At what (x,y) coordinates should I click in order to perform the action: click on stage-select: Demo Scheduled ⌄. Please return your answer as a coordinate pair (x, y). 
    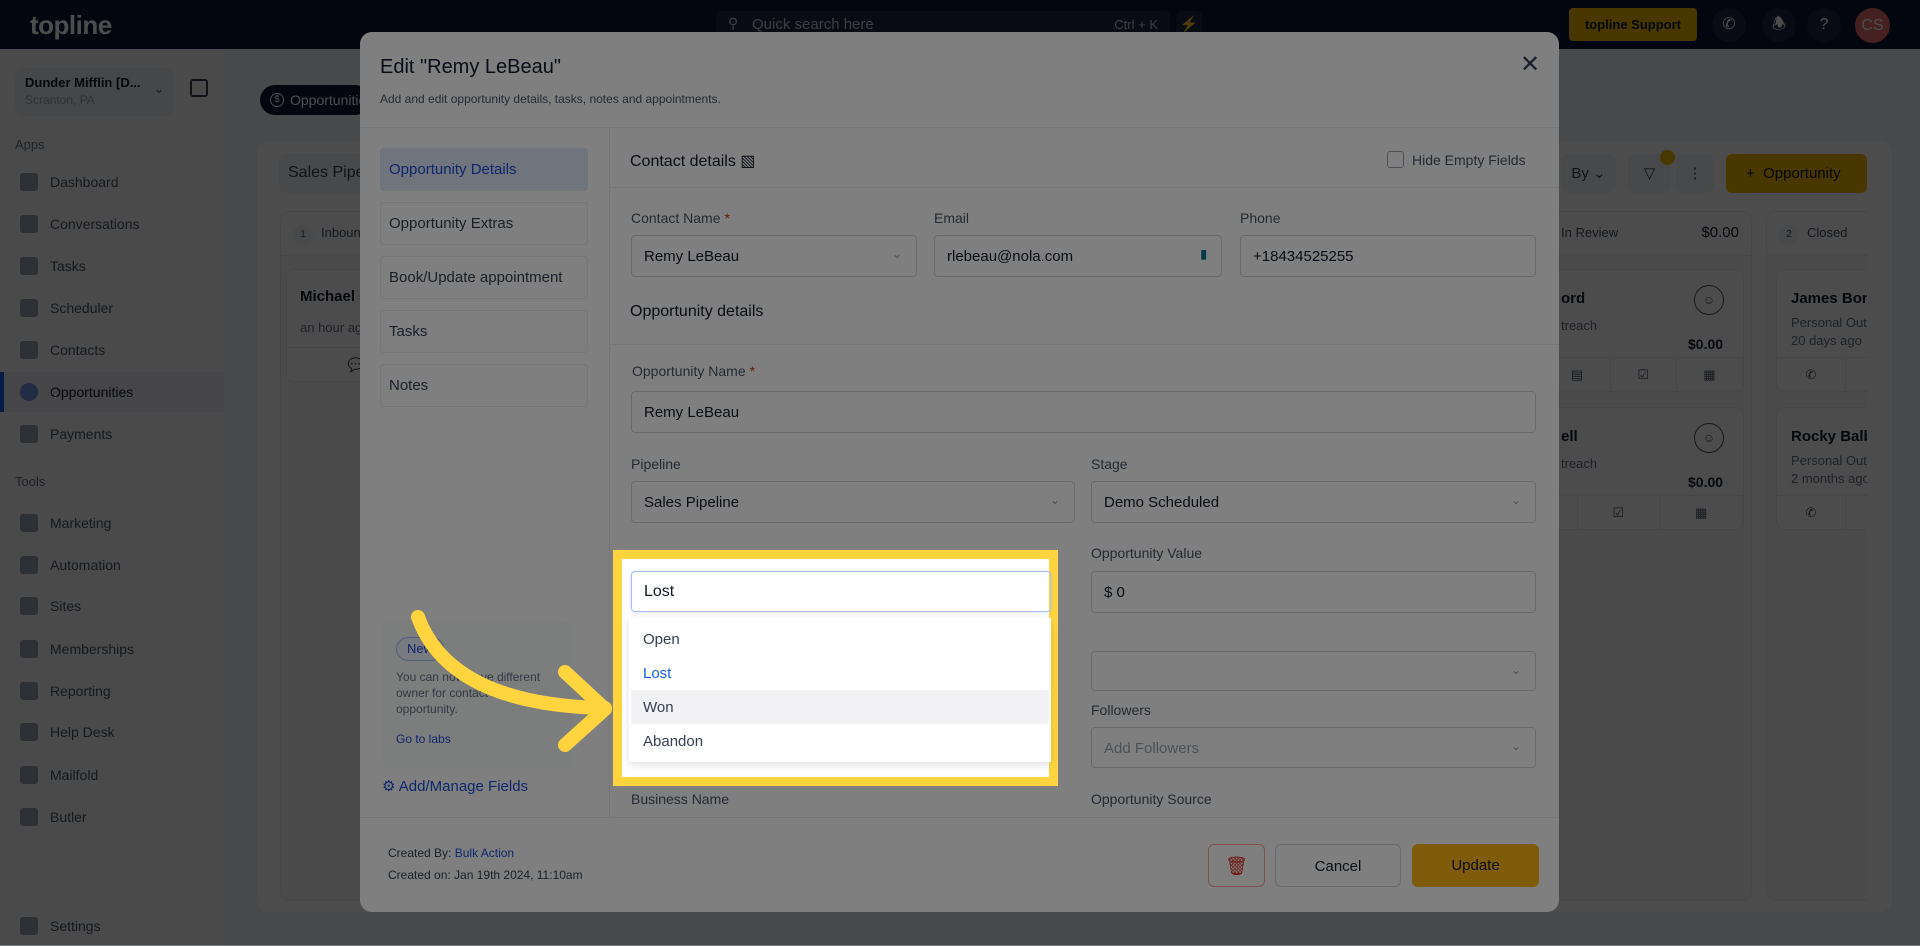
    Looking at the image, I should click on (1313, 502).